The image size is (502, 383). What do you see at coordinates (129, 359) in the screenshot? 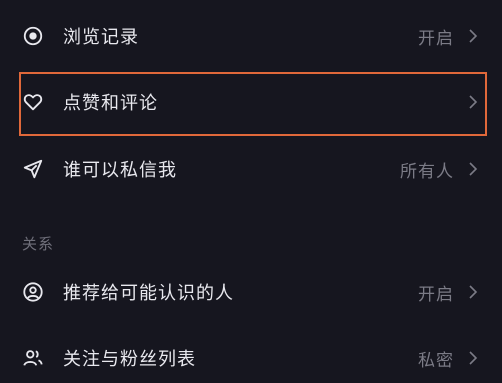
I see `following-and-followers-label: 关注与粉丝列表` at bounding box center [129, 359].